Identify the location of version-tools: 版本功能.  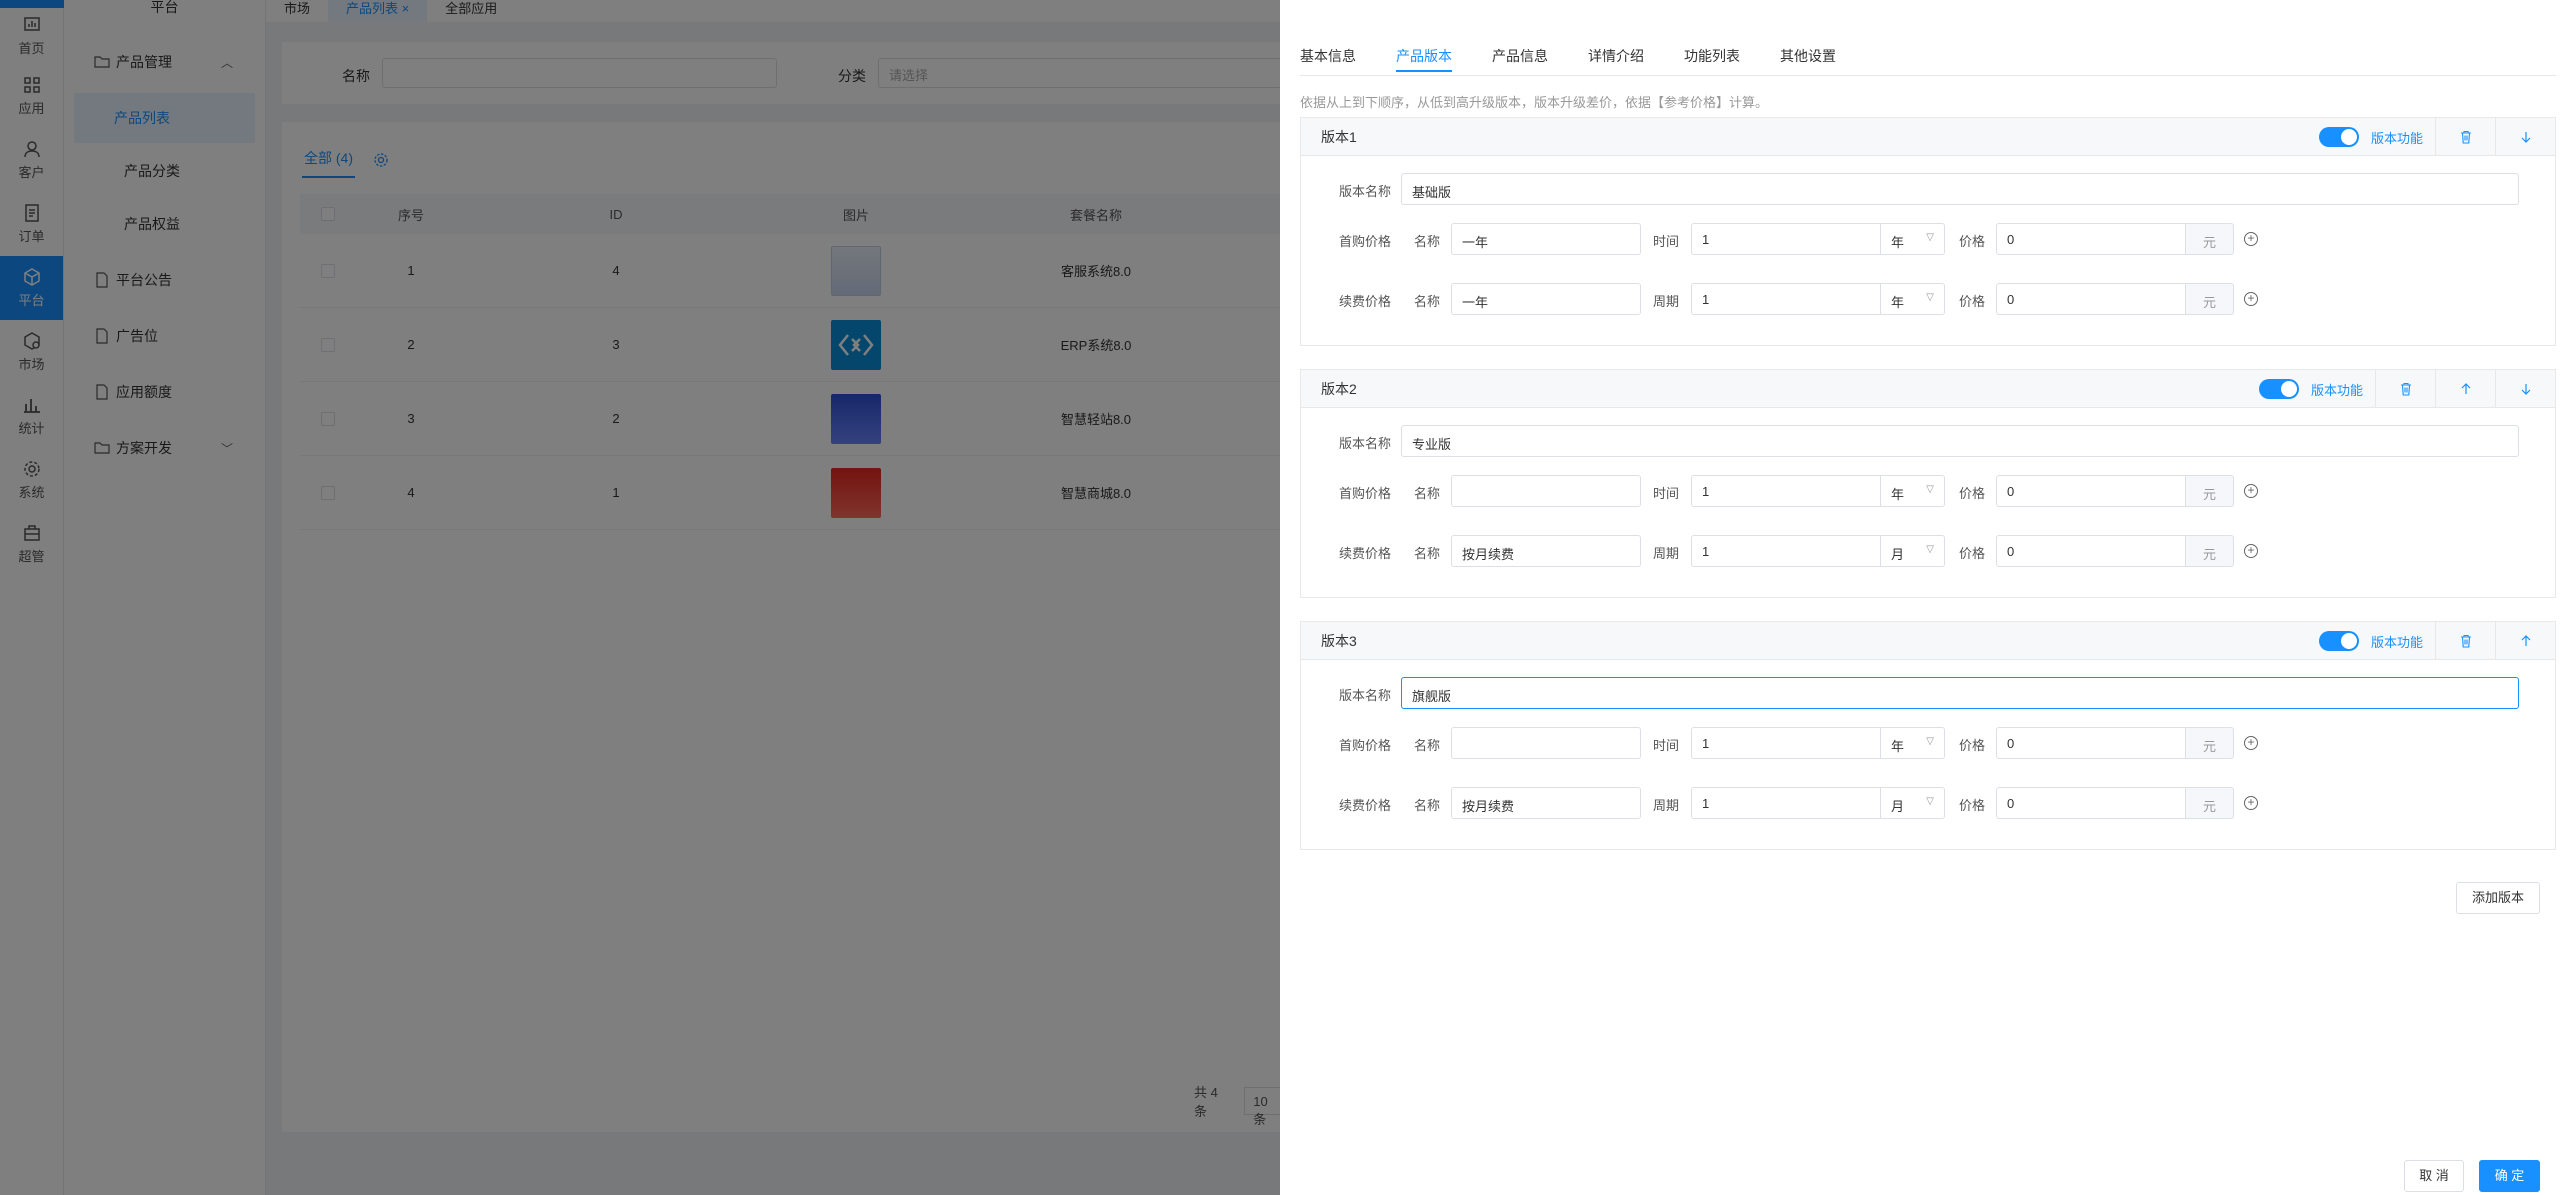
(2436, 137).